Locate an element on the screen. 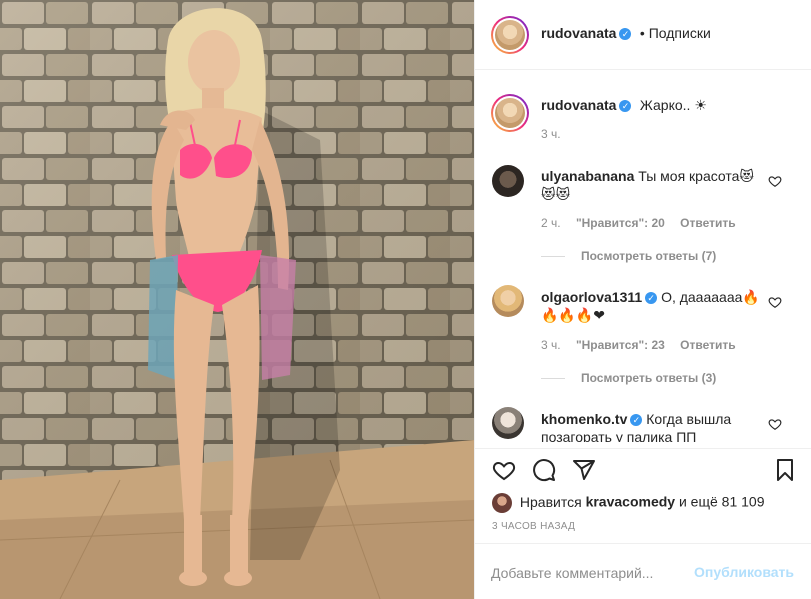 The height and width of the screenshot is (599, 811). liker-username: kravacomedy is located at coordinates (631, 502).